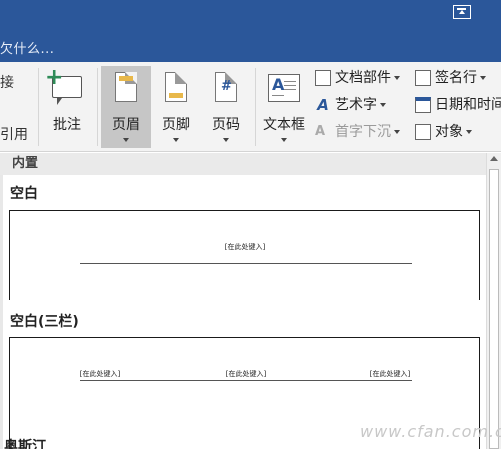 The height and width of the screenshot is (449, 501). What do you see at coordinates (363, 132) in the screenshot?
I see `drop-cap-label: 首字下沉` at bounding box center [363, 132].